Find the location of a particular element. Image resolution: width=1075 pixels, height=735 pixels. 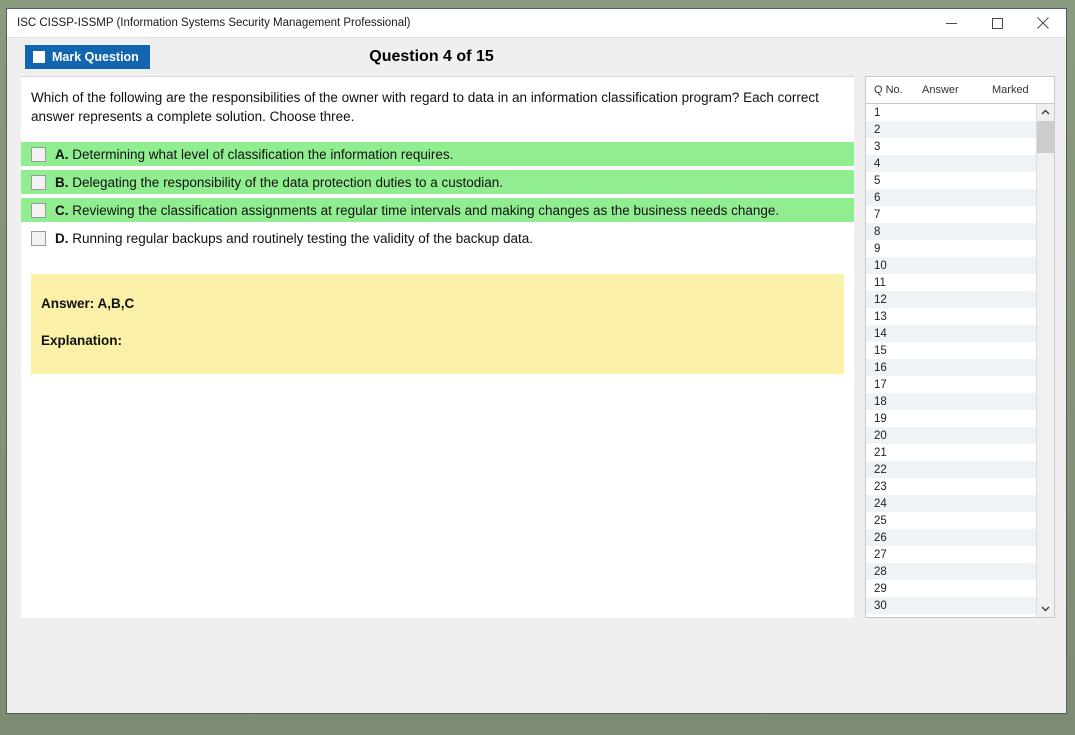

question-list-row: 11 is located at coordinates (951, 282).